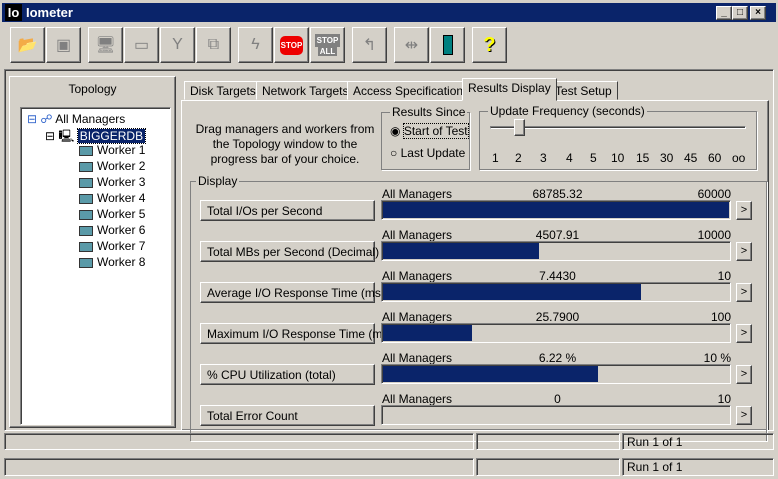 This screenshot has width=778, height=479. I want to click on tree-item-worker: Worker 8, so click(112, 262).